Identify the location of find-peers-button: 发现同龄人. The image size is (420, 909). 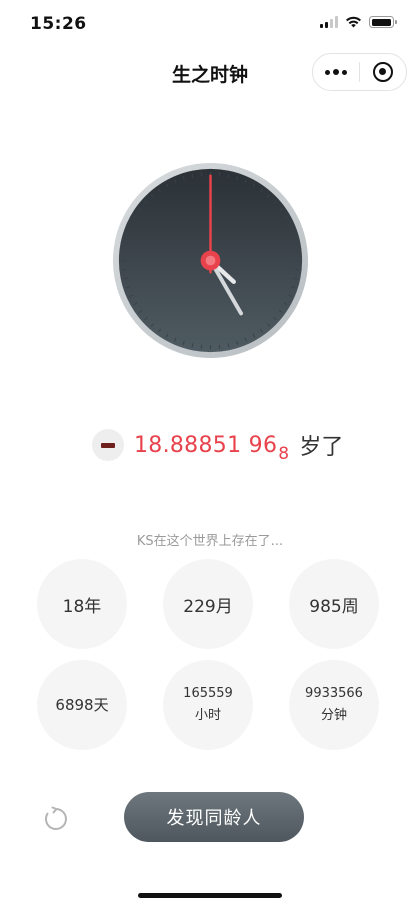
(214, 817).